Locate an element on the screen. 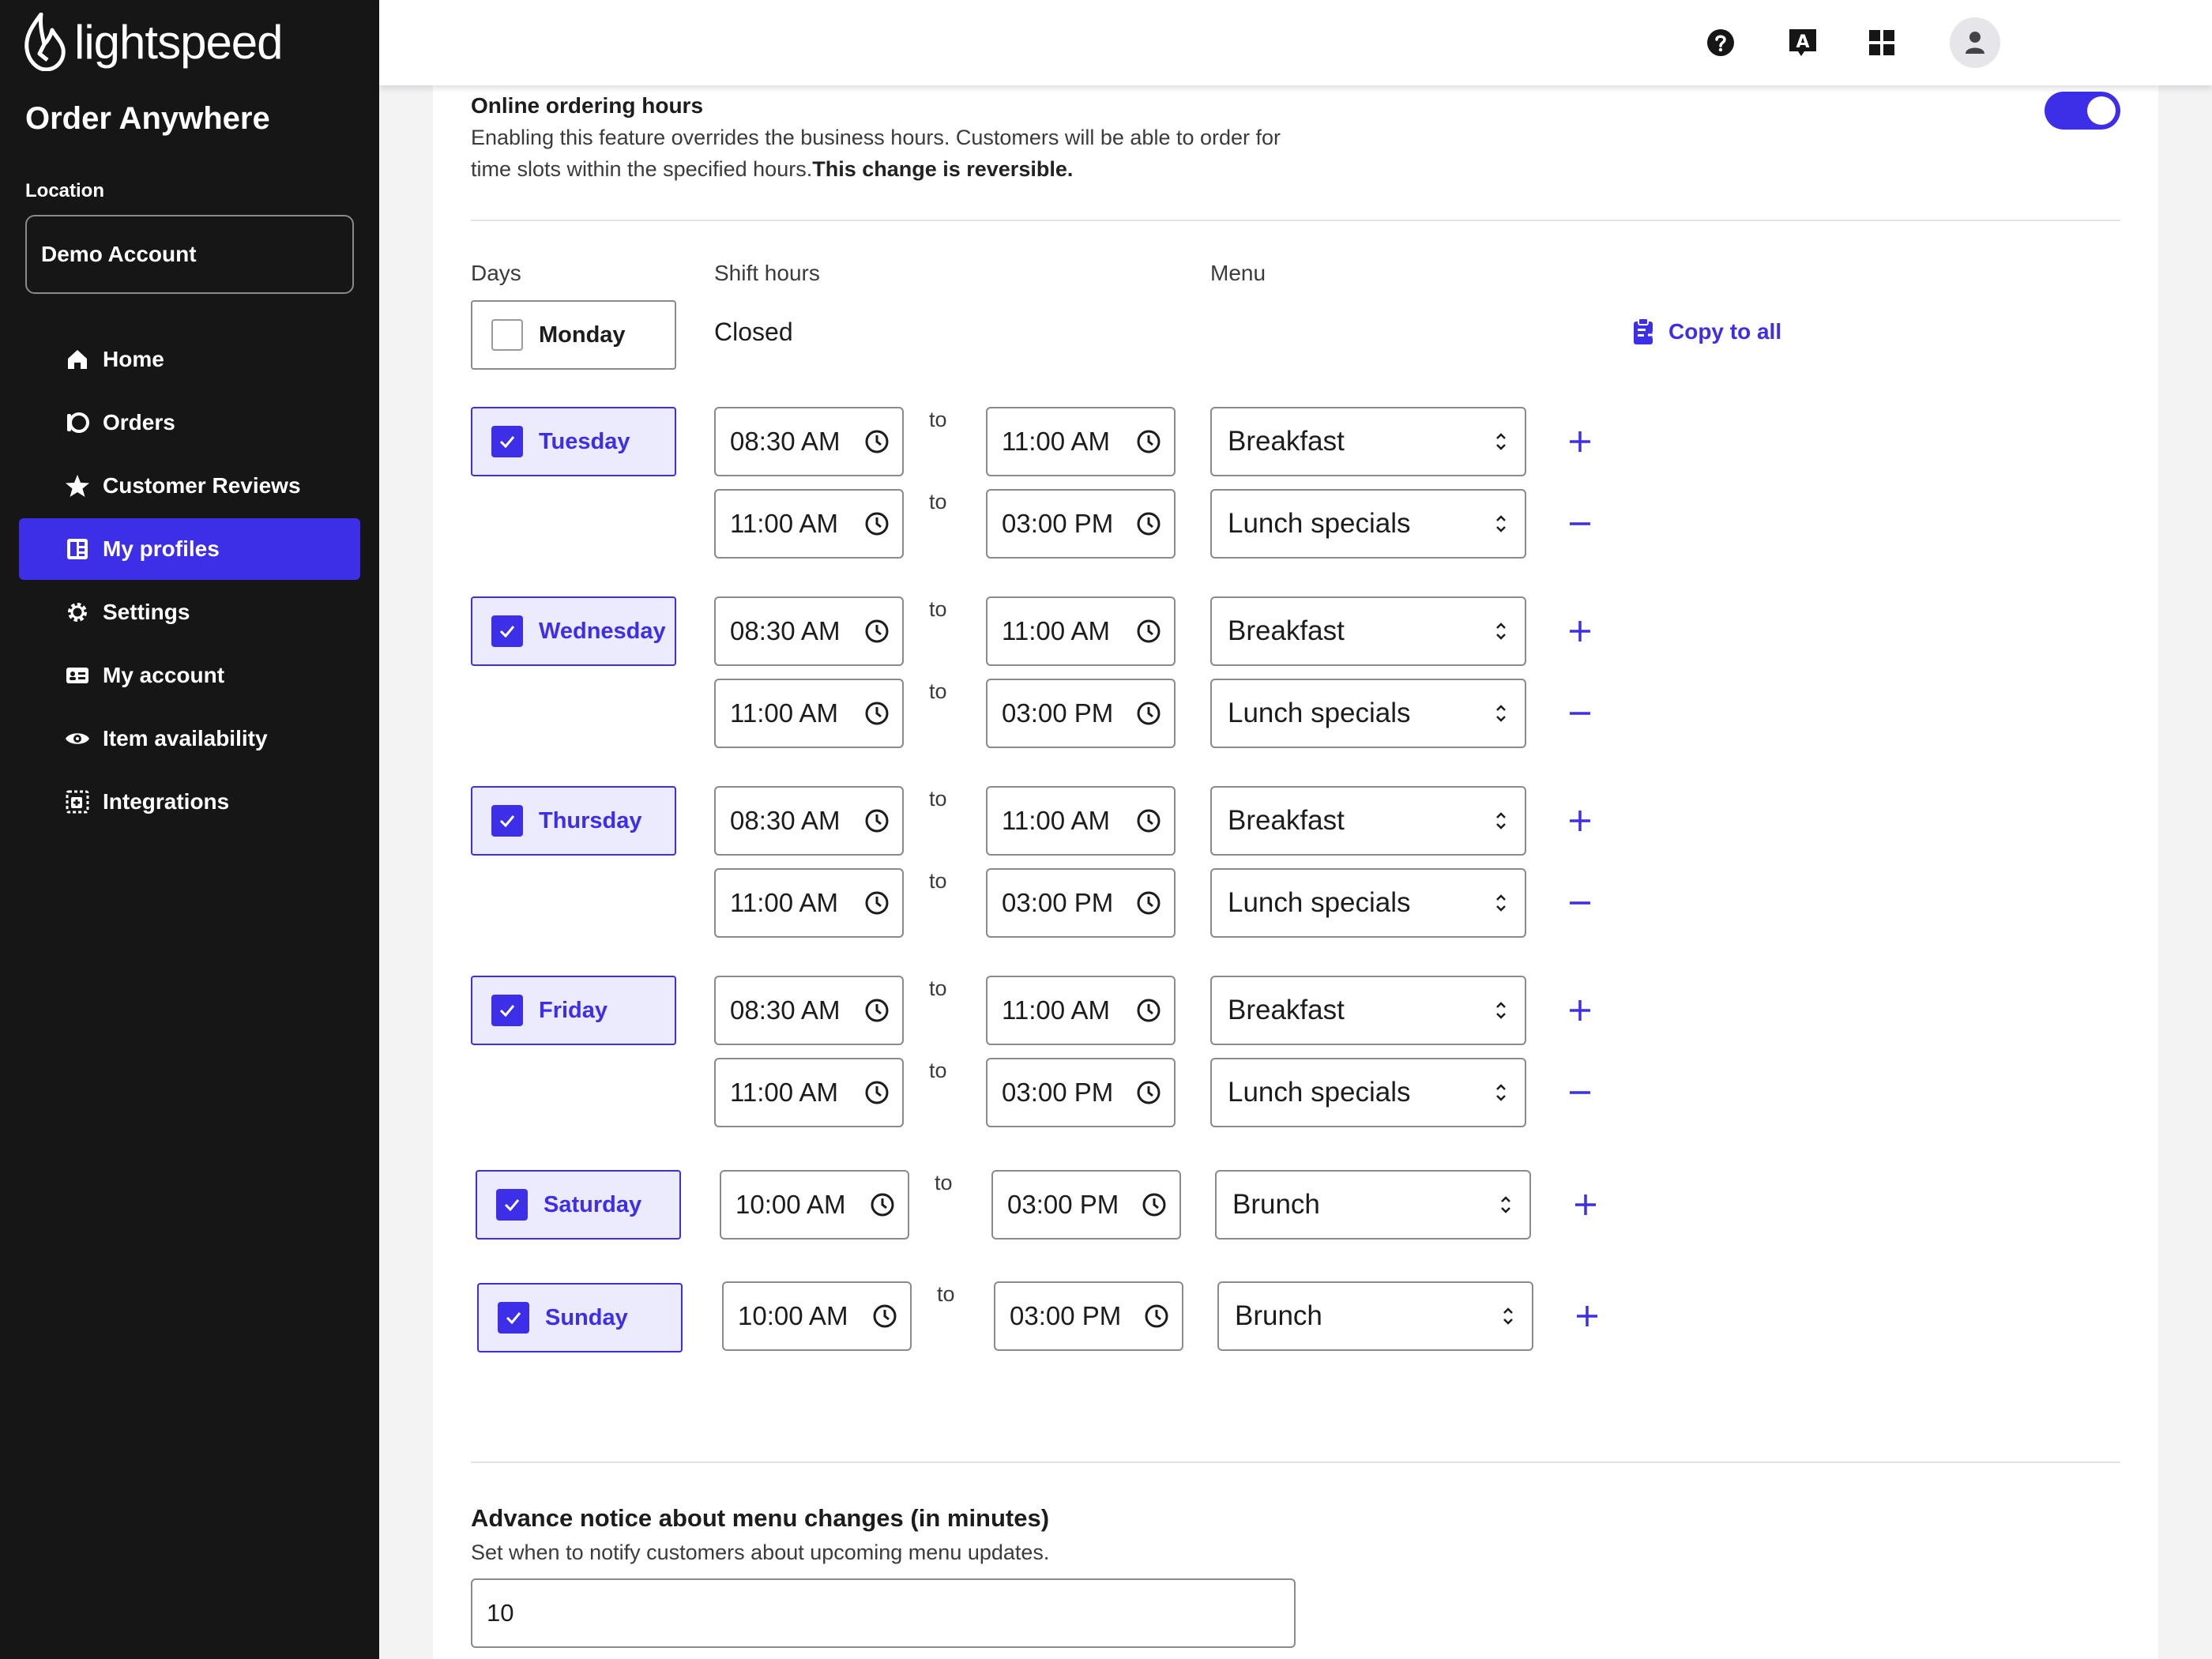  lightspeed-logo: lightspeed is located at coordinates (154, 42).